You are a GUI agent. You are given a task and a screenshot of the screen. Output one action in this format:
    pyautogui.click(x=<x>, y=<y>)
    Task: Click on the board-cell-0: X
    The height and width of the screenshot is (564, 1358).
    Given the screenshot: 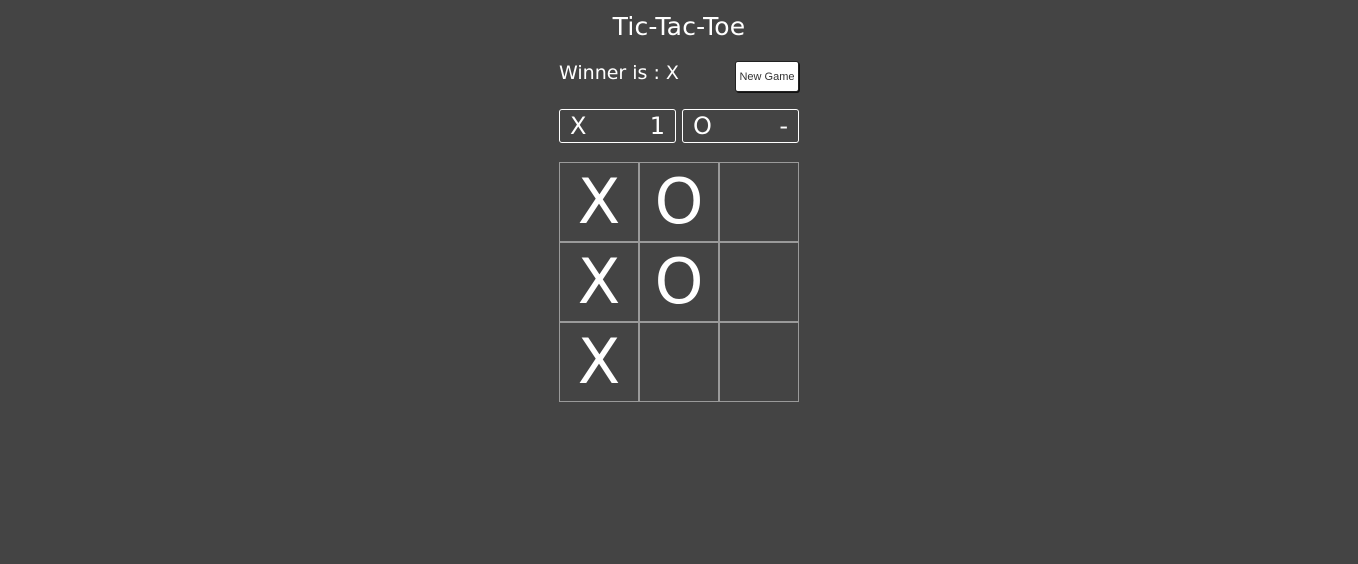 What is the action you would take?
    pyautogui.click(x=599, y=202)
    